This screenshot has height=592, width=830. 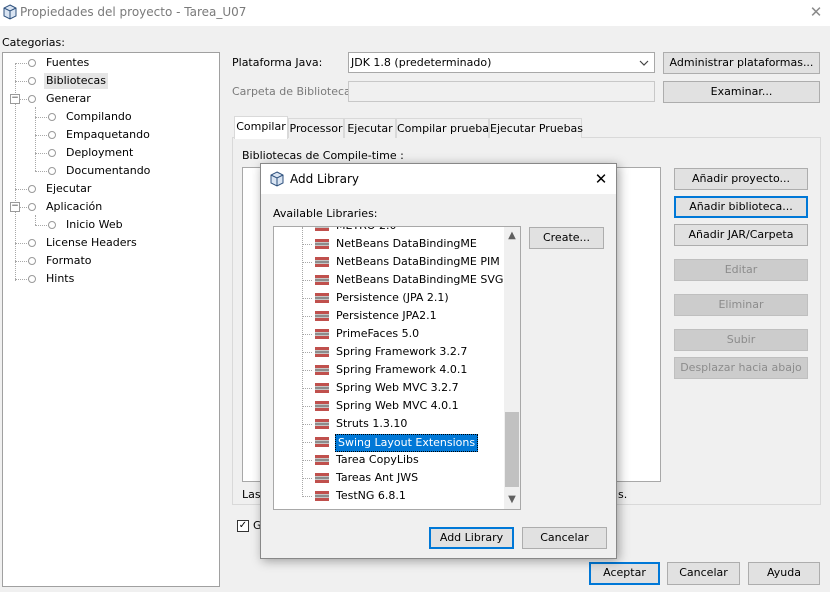 What do you see at coordinates (741, 340) in the screenshot?
I see `move-up-button: Subir` at bounding box center [741, 340].